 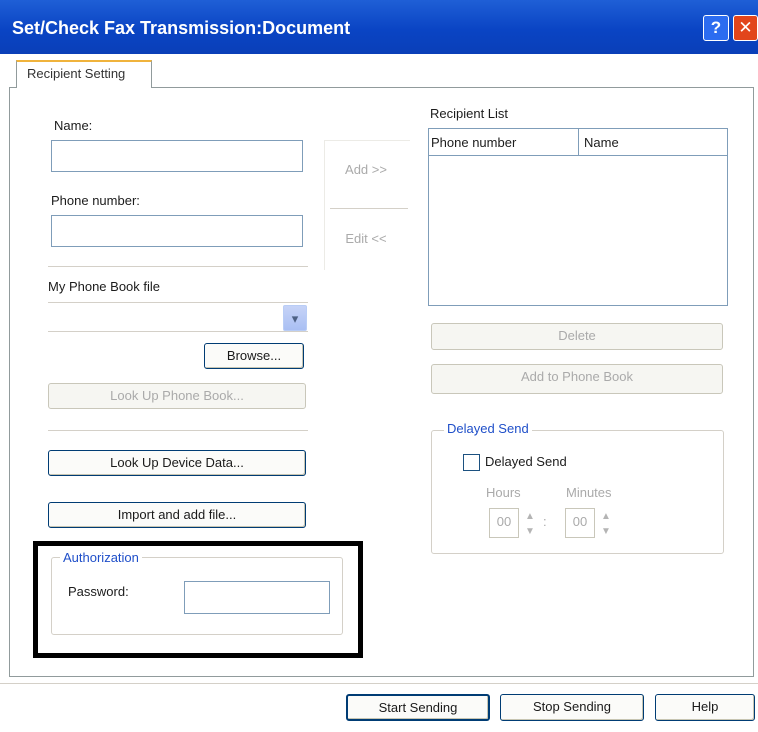 What do you see at coordinates (530, 517) in the screenshot?
I see `hours-up-icon: ▲` at bounding box center [530, 517].